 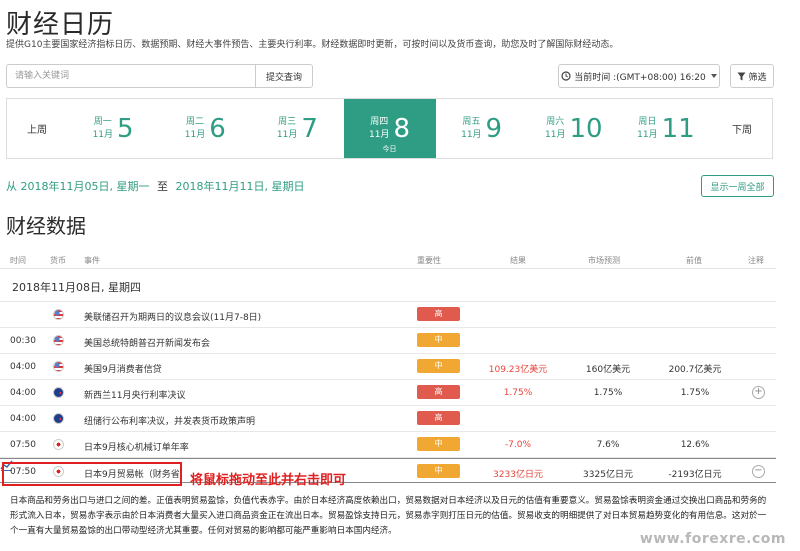 I want to click on table-row: 04:00 新西兰11月央行利率决议 高 1.75% 1.75% 1.75% +, so click(x=388, y=393).